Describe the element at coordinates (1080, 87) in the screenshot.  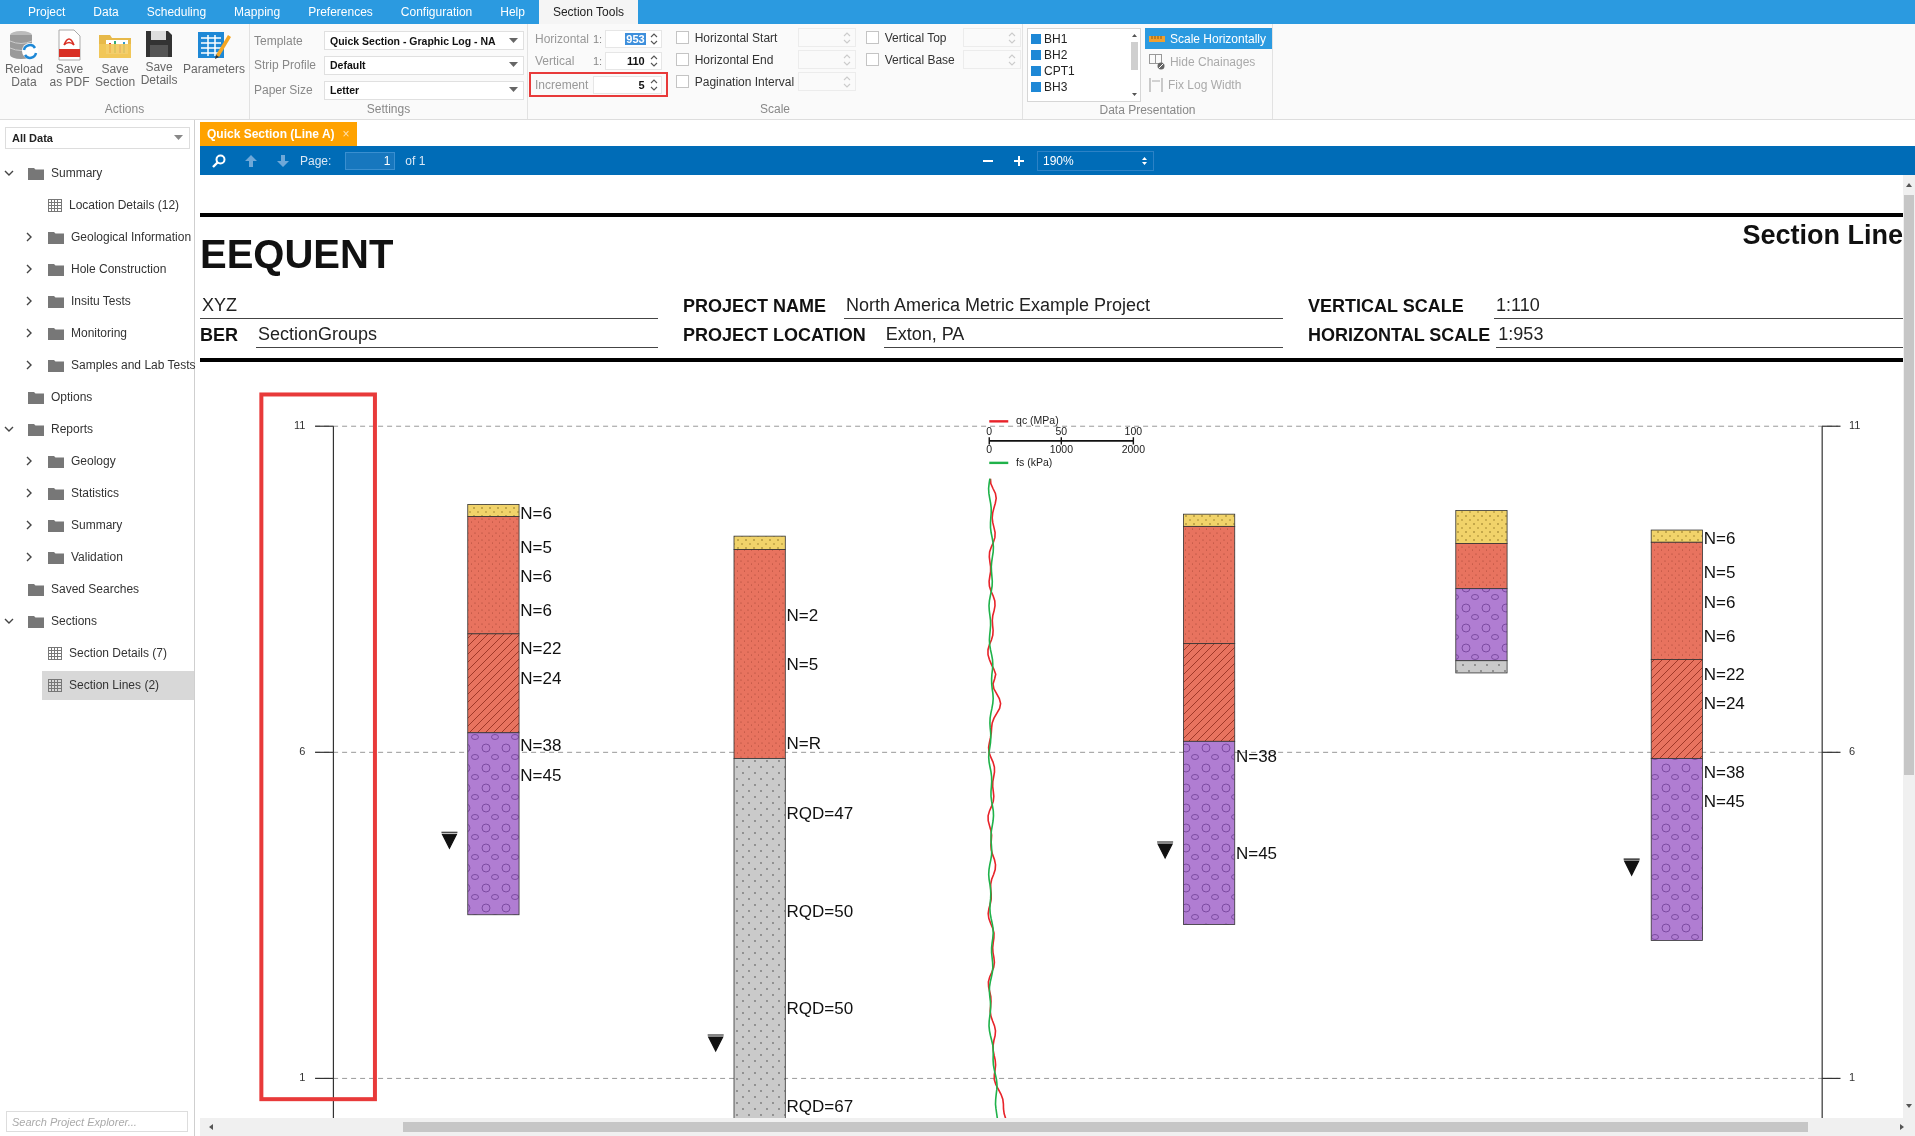
I see `list-item: BH3` at that location.